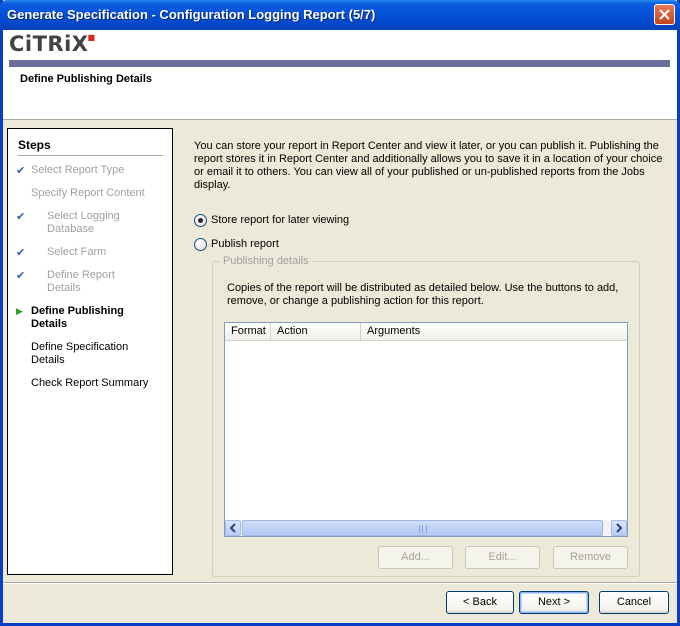 The width and height of the screenshot is (680, 626). I want to click on step-select-logging-database: Select Logging Database, so click(83, 222).